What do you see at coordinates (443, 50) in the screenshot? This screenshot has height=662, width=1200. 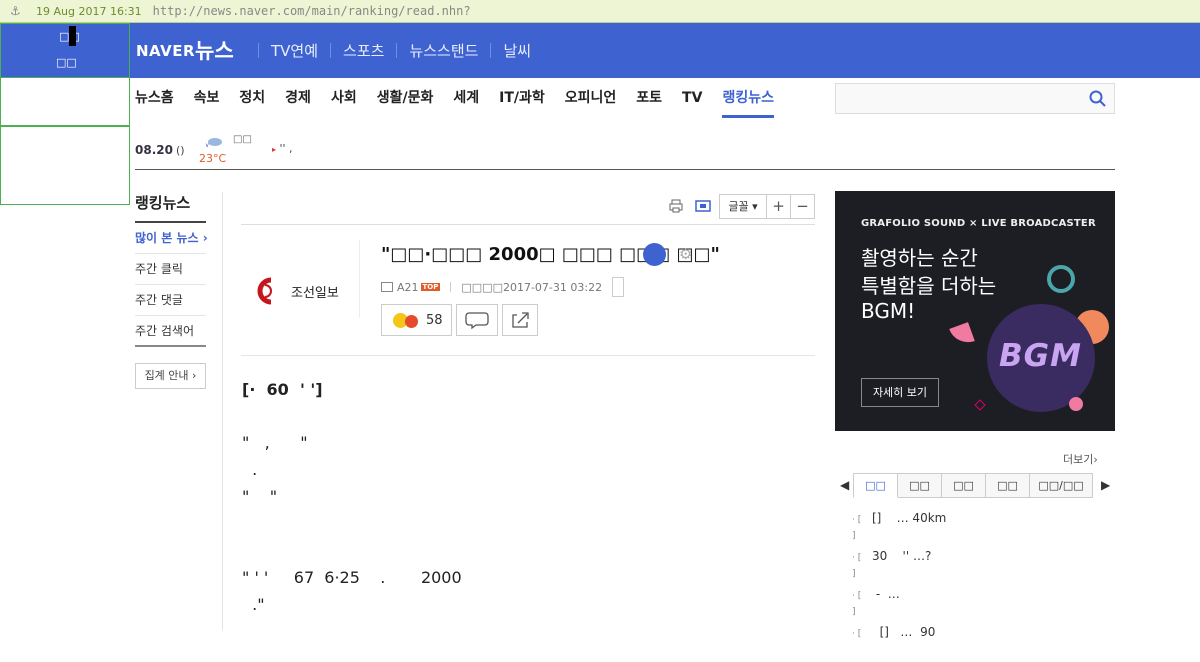 I see `nav-newsstand: 뉴스스탠드` at bounding box center [443, 50].